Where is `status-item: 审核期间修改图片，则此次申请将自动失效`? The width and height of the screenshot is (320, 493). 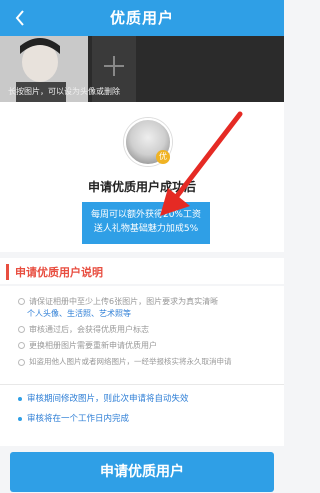
status-item: 审核期间修改图片，则此次申请将自动失效 is located at coordinates (103, 398).